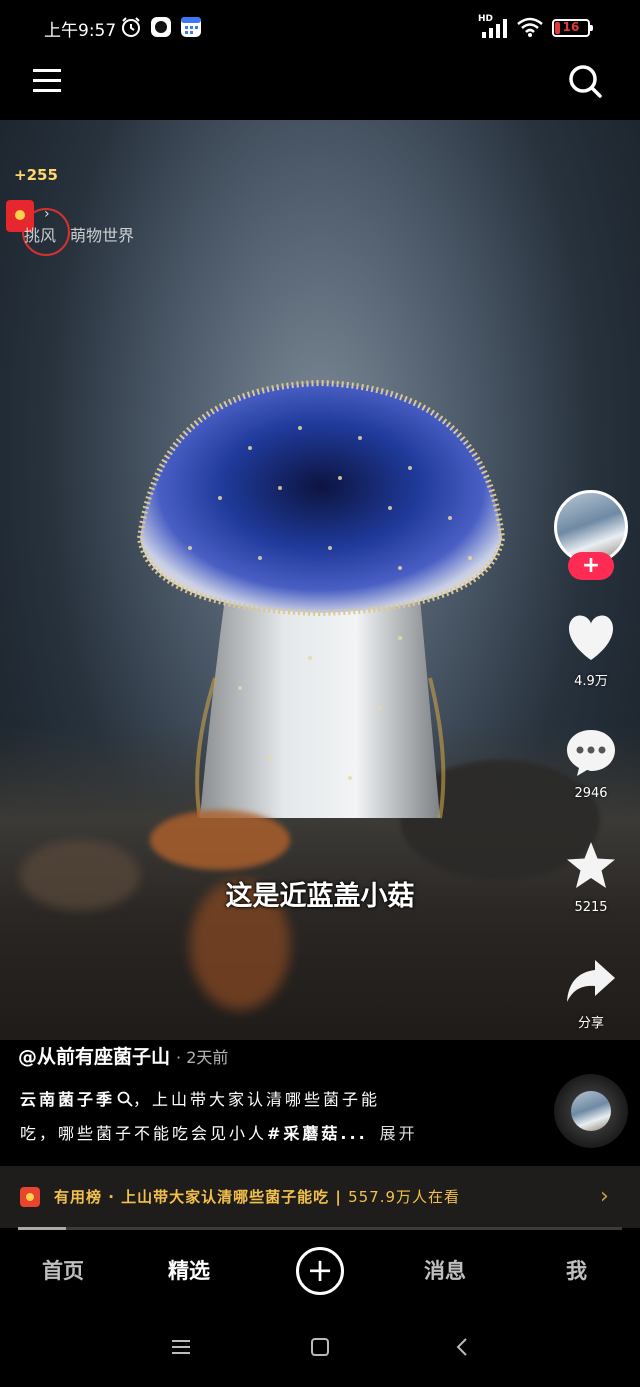  What do you see at coordinates (590, 1023) in the screenshot?
I see `share-label: 分享` at bounding box center [590, 1023].